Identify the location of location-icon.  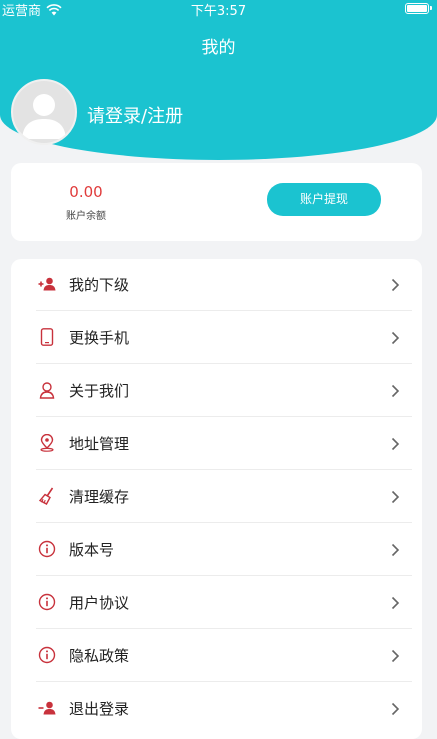
(47, 443).